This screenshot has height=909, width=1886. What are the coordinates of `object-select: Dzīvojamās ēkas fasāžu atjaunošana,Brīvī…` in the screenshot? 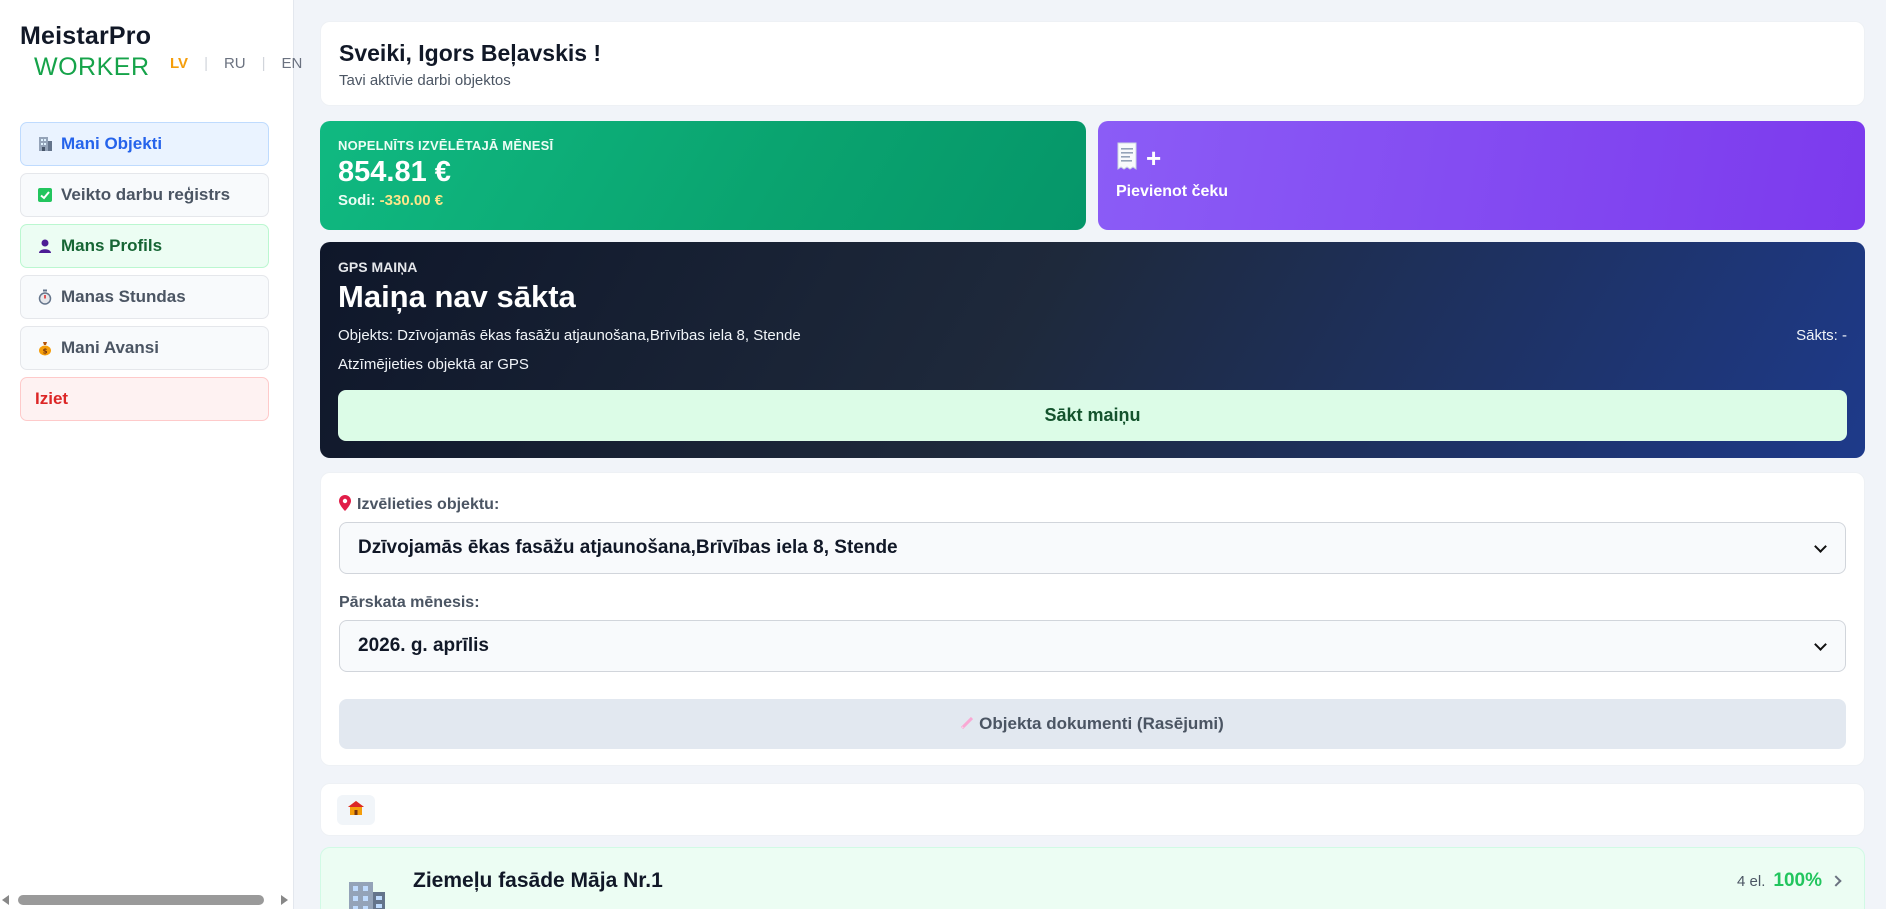 It's located at (1092, 548).